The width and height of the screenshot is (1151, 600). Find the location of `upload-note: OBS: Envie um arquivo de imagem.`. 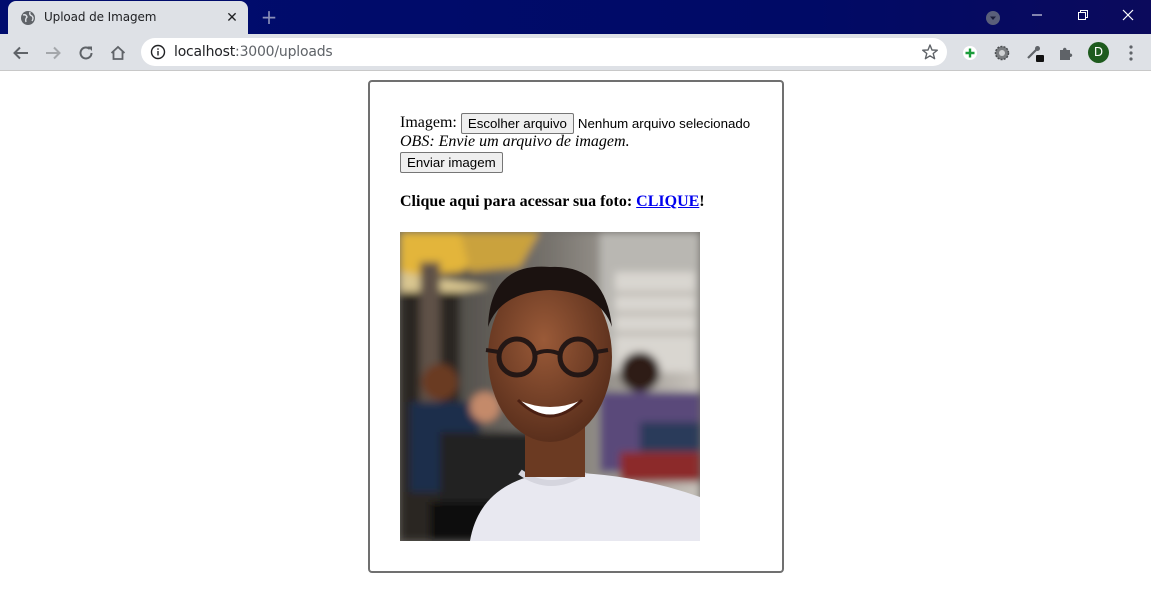

upload-note: OBS: Envie um arquivo de imagem. is located at coordinates (515, 141).